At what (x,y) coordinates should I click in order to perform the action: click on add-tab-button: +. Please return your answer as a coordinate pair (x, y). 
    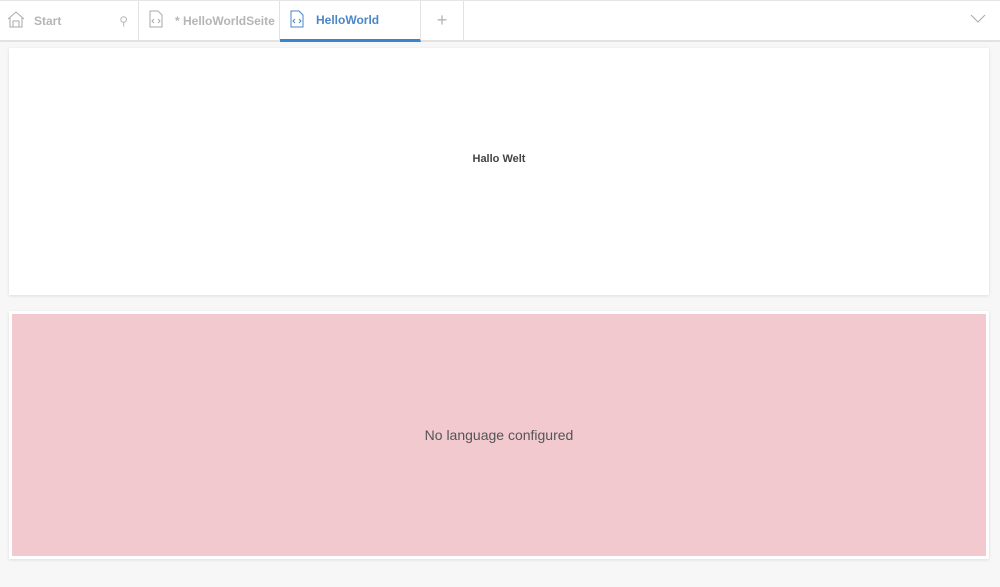
    Looking at the image, I should click on (442, 20).